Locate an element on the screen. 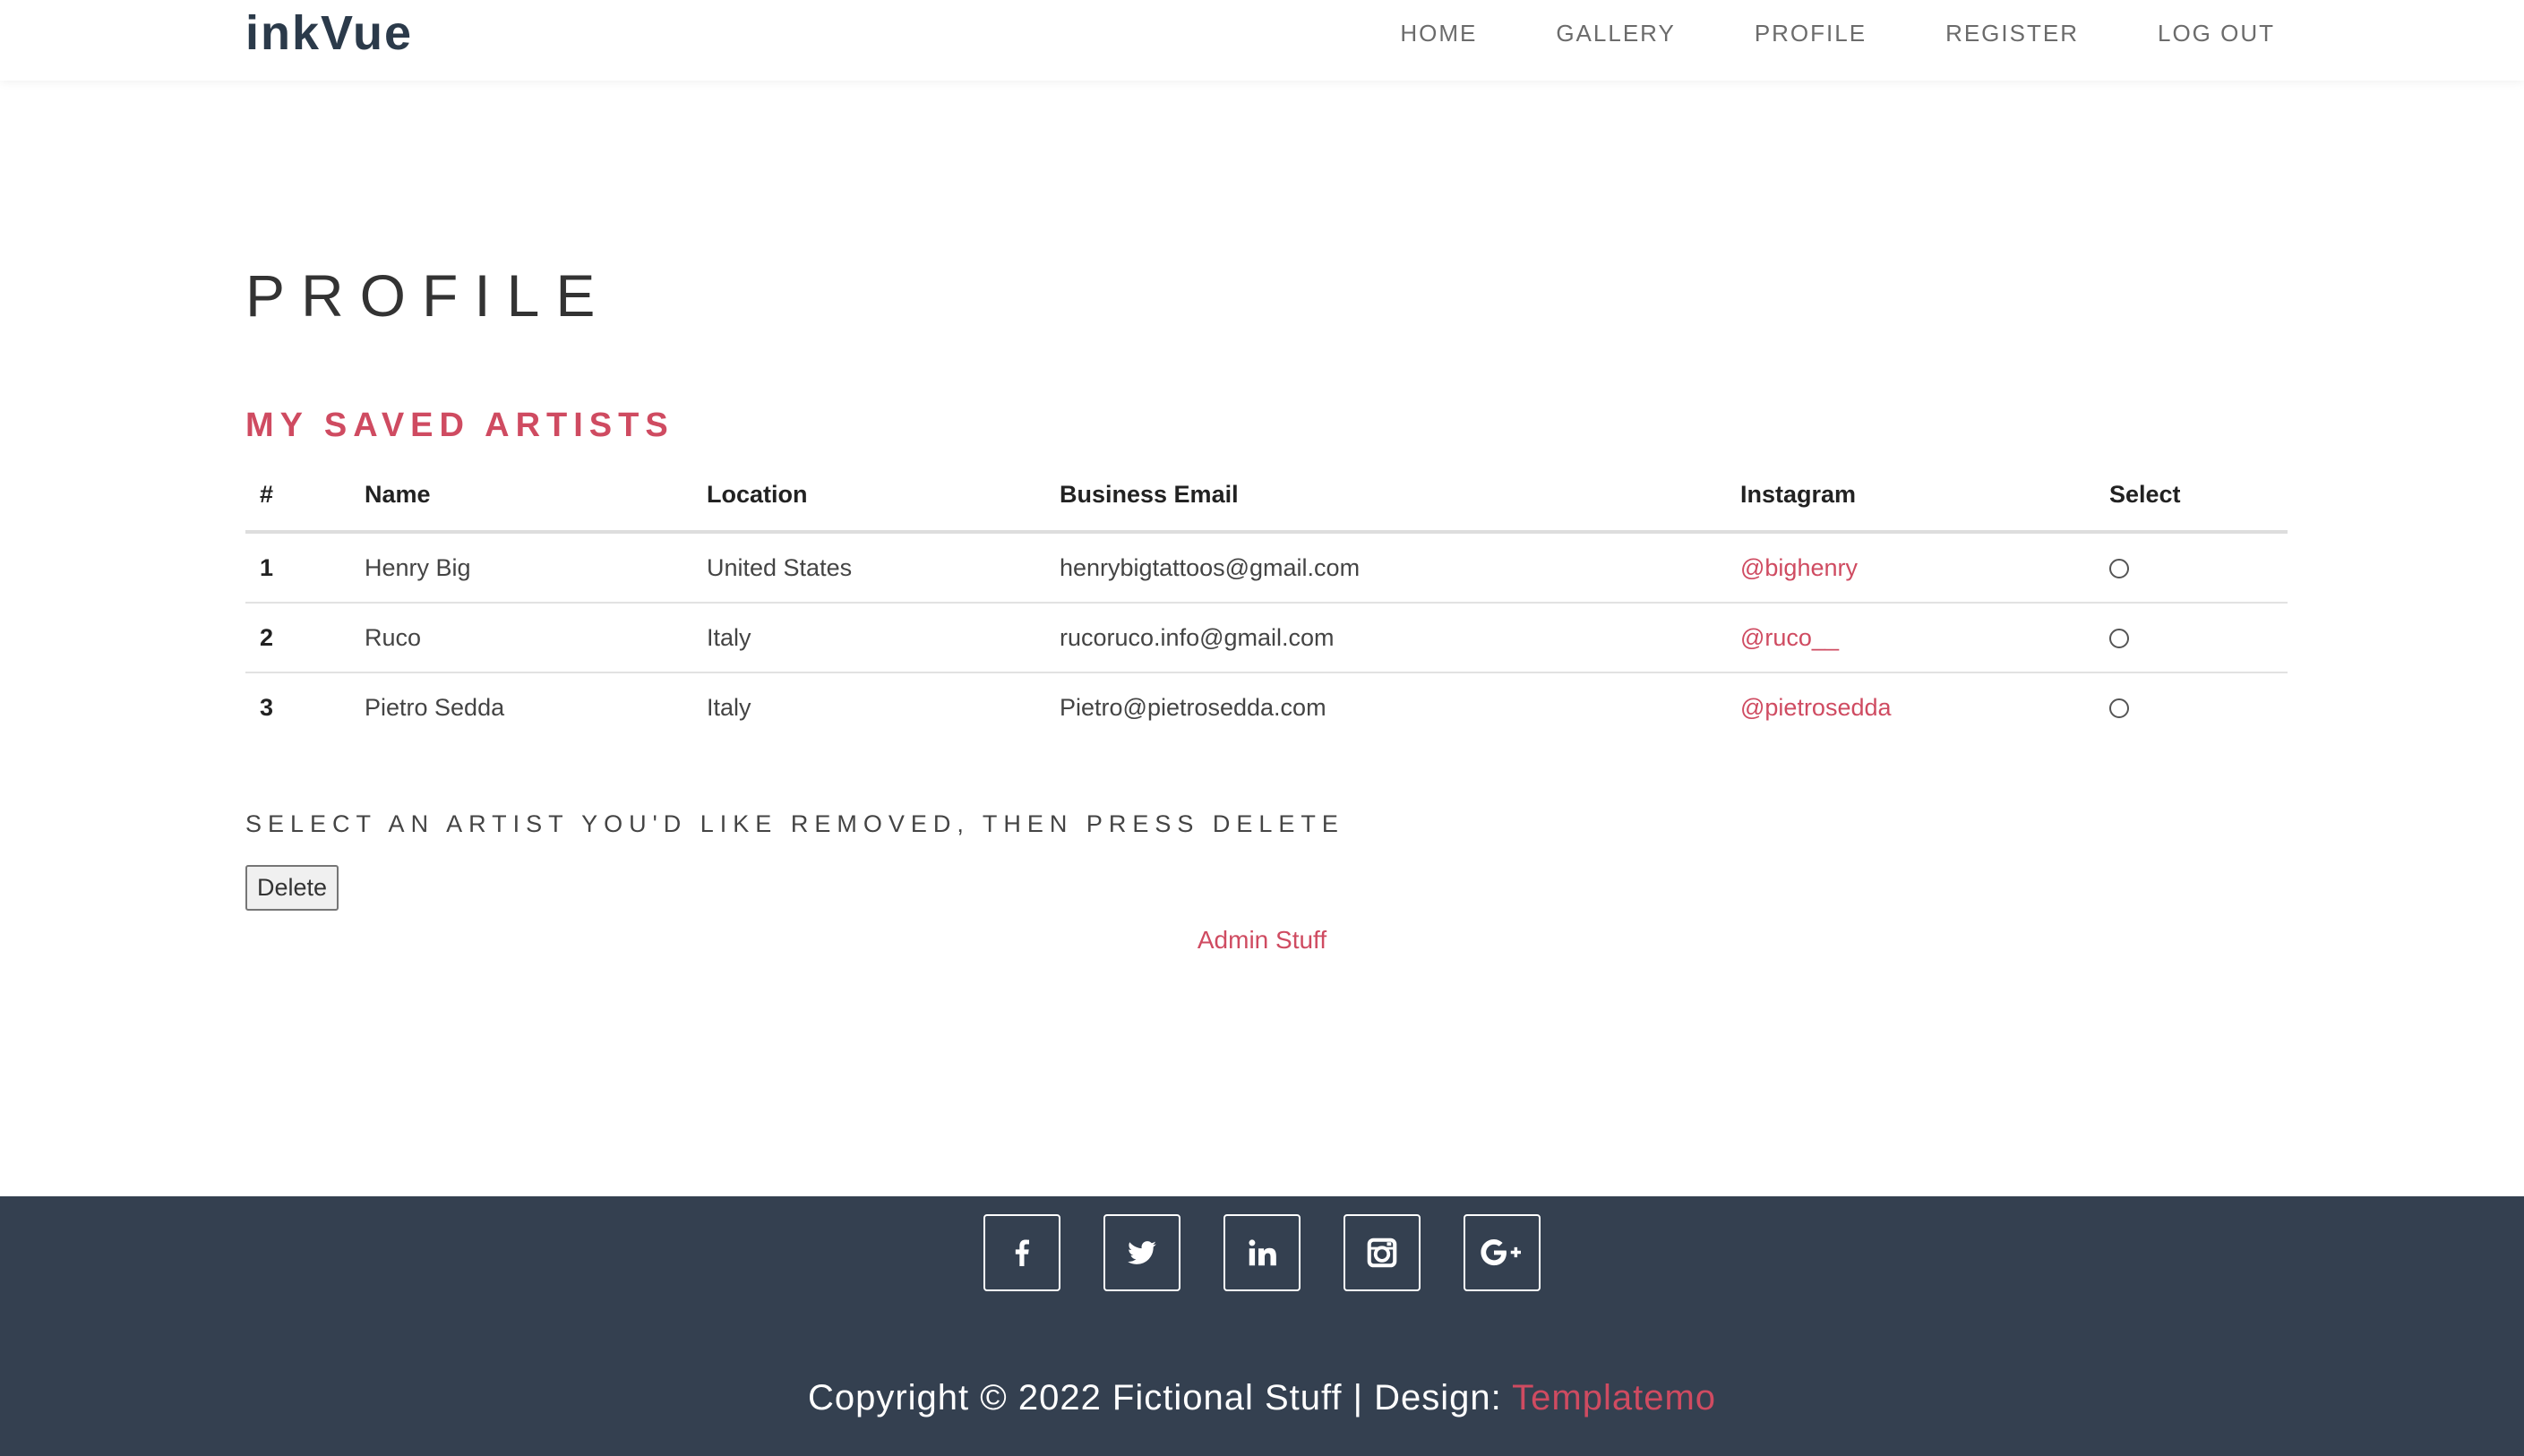 This screenshot has height=1456, width=2524. nav-menu: HOME GALLERY PROFILE REGISTER LOG OUT is located at coordinates (1798, 33).